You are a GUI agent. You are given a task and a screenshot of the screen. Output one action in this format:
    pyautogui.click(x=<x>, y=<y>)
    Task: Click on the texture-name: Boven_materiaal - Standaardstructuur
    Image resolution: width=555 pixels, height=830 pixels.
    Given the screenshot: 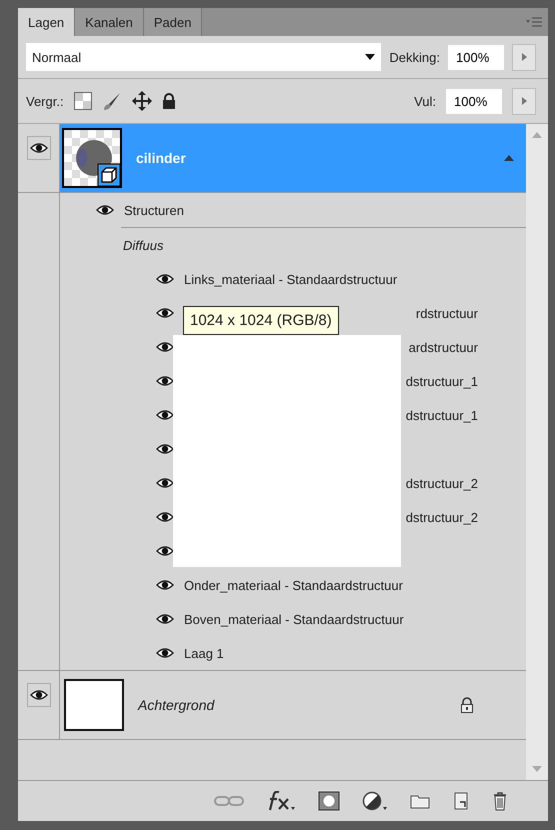 What is the action you would take?
    pyautogui.click(x=294, y=619)
    